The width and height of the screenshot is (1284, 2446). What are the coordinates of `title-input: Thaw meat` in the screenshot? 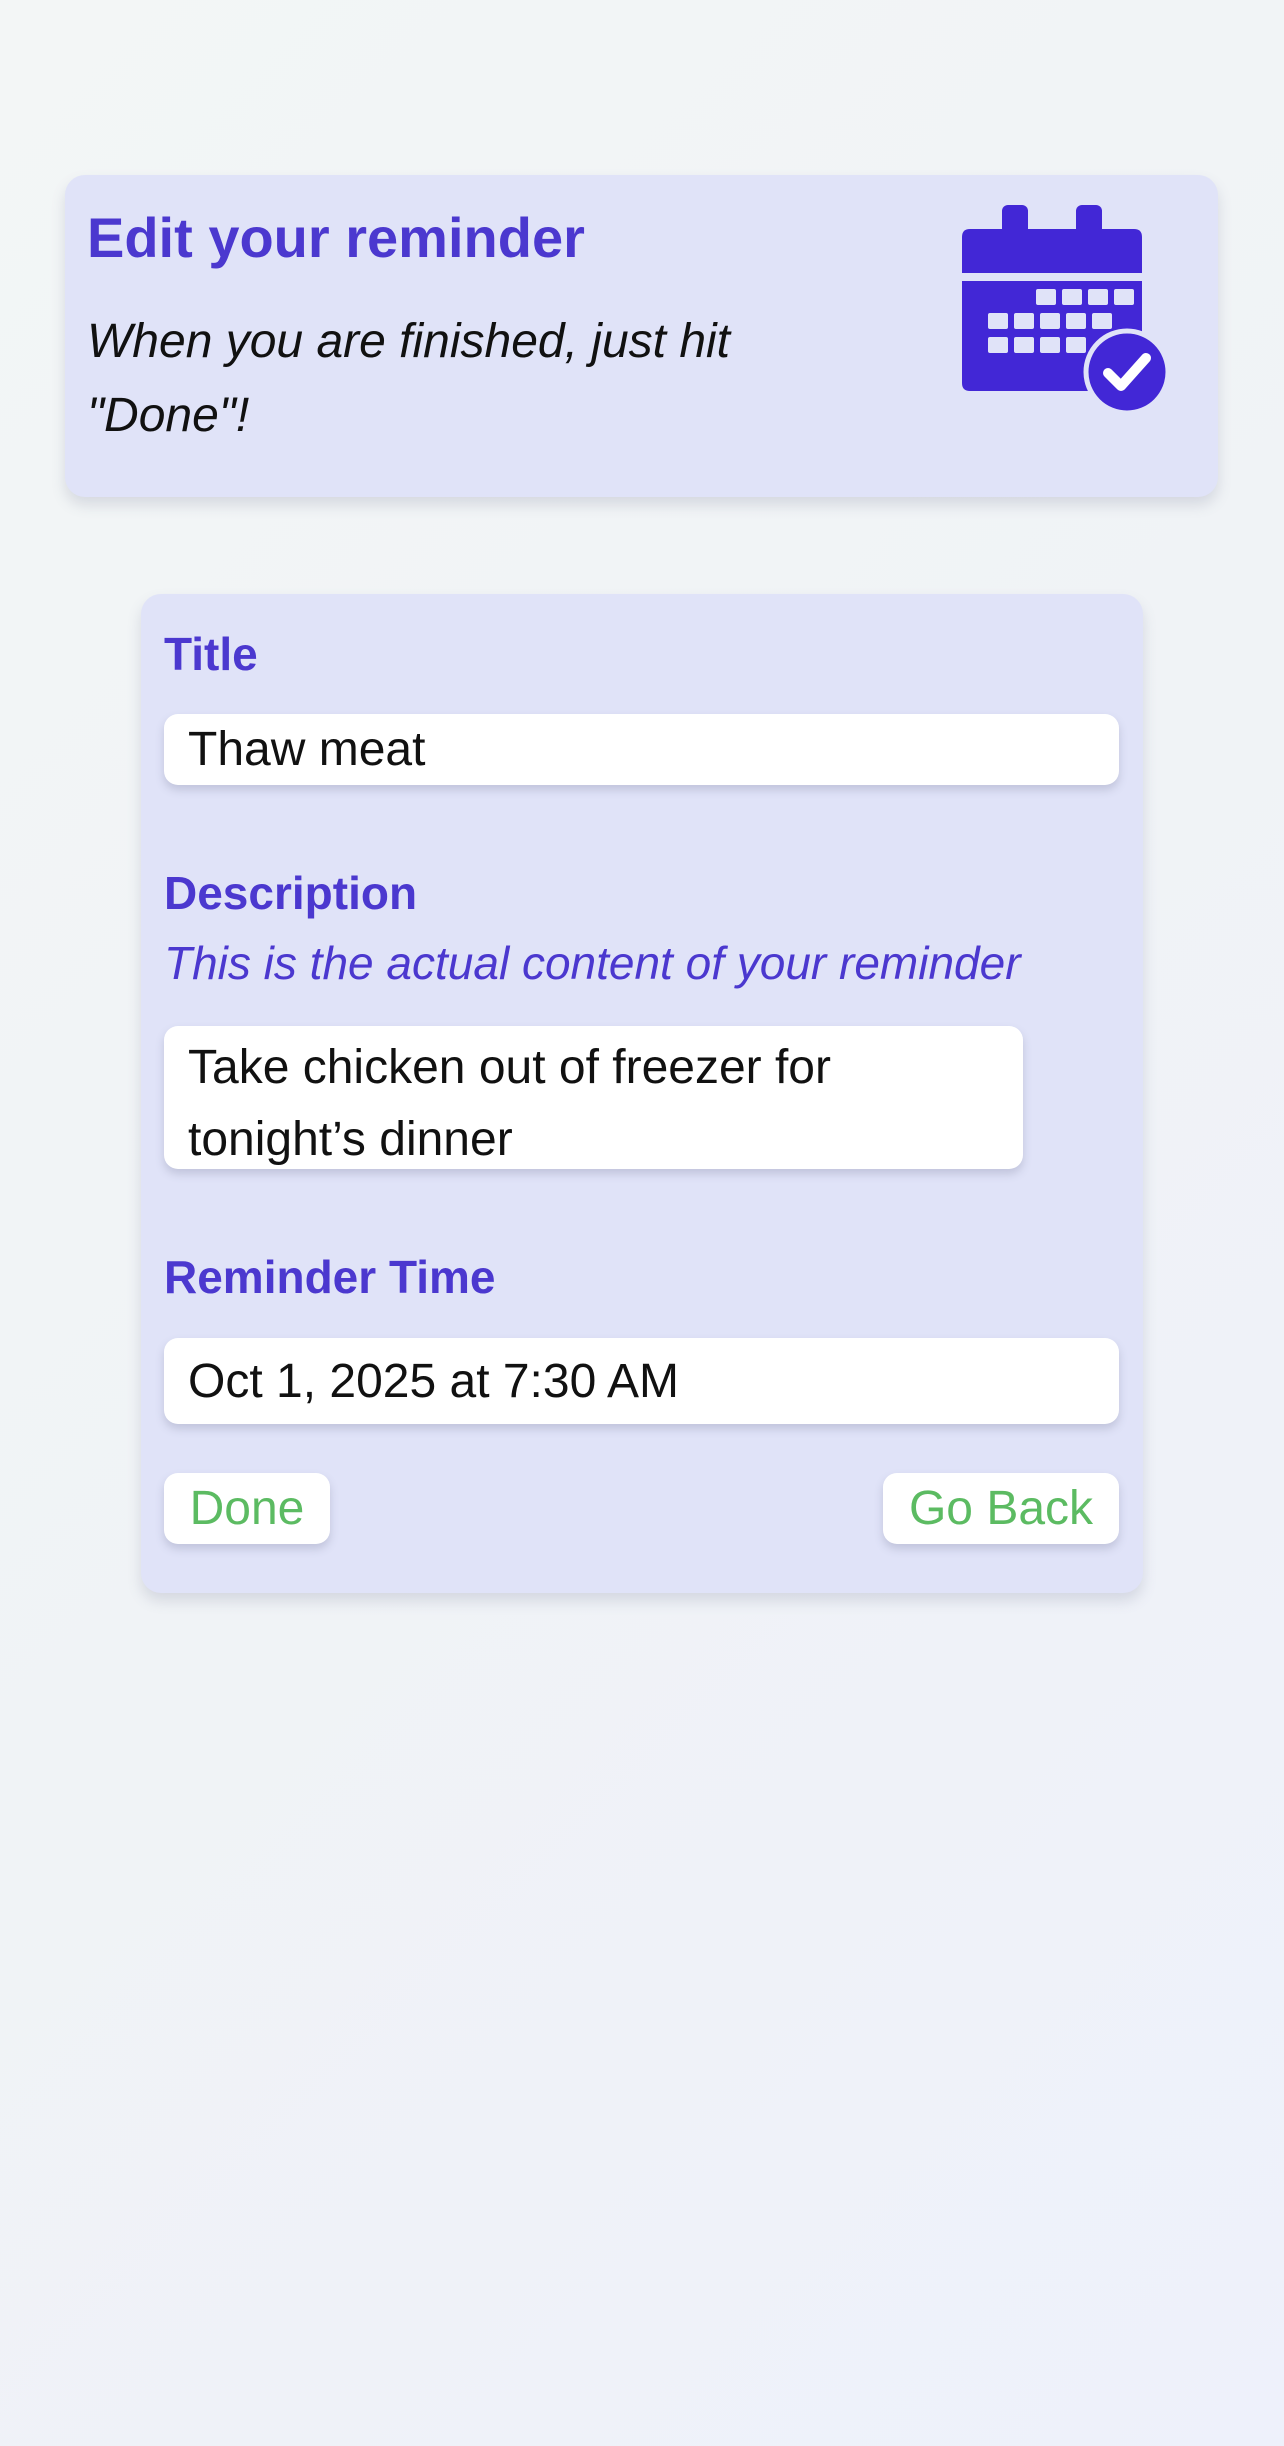 It's located at (641, 749).